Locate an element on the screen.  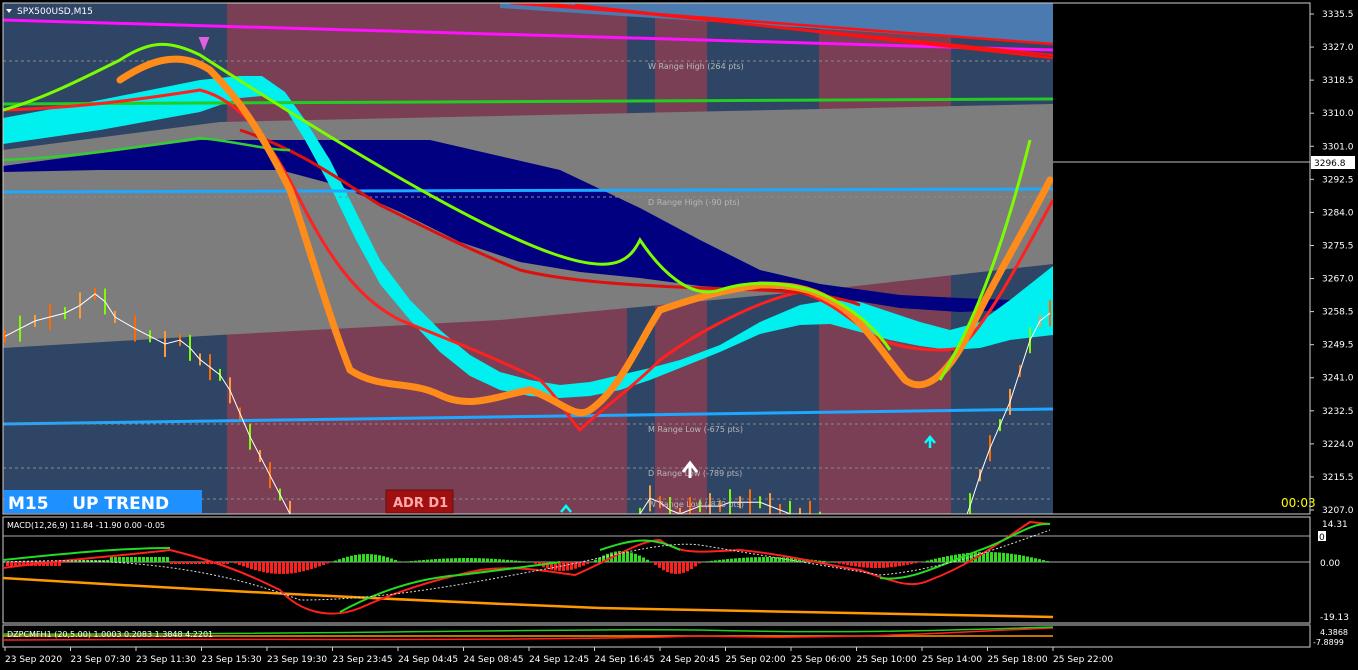
time-tick-label: 24 Sep 04:45 is located at coordinates (428, 660).